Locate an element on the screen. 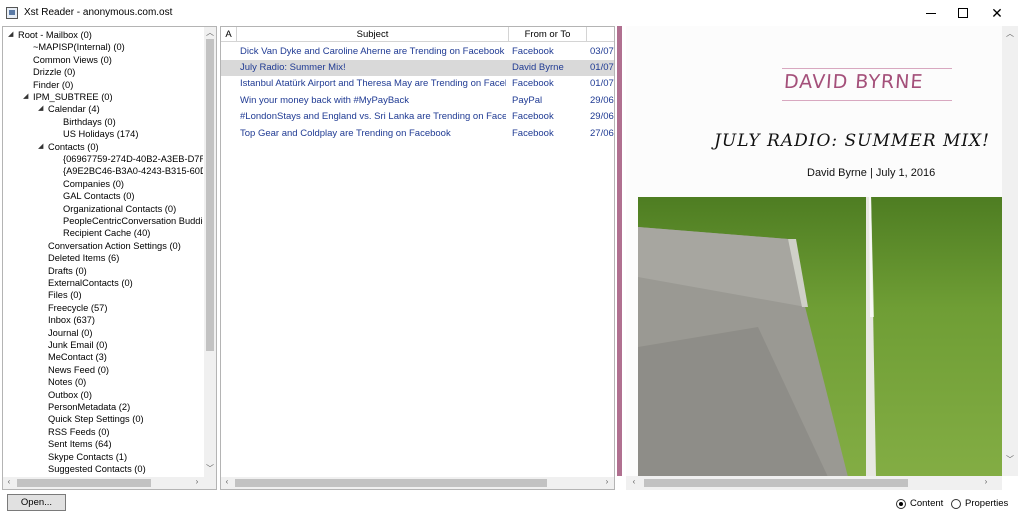 Image resolution: width=1018 pixels, height=515 pixels. message-subject: Win your money back with #MyPayBack is located at coordinates (324, 100).